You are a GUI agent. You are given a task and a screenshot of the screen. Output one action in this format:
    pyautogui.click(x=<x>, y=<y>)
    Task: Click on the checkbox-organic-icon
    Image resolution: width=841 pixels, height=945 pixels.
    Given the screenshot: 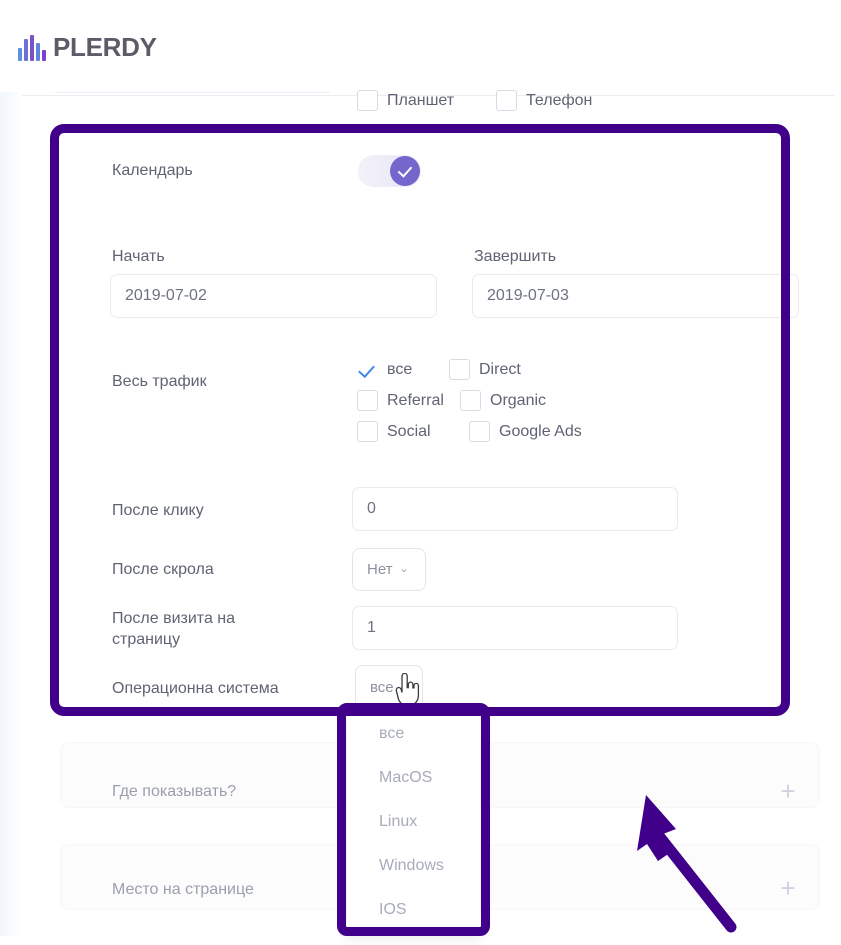 What is the action you would take?
    pyautogui.click(x=470, y=400)
    